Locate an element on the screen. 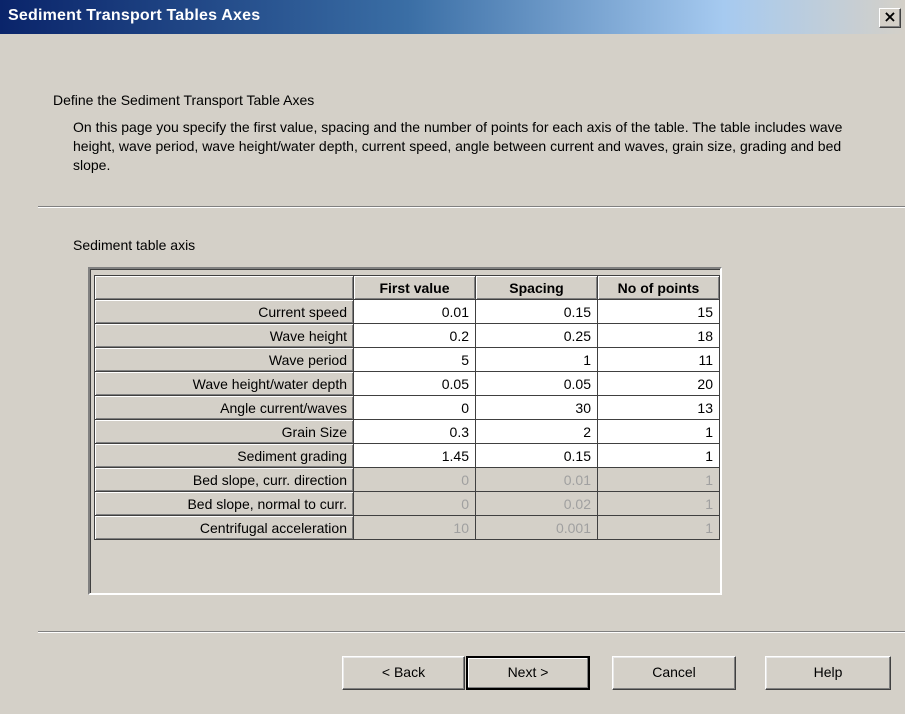 This screenshot has height=714, width=905. spacing-cell: 0.001 is located at coordinates (536, 527).